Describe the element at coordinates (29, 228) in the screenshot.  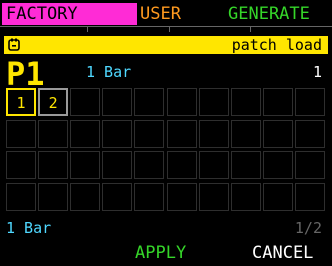
I see `footer-length: 1 Bar` at that location.